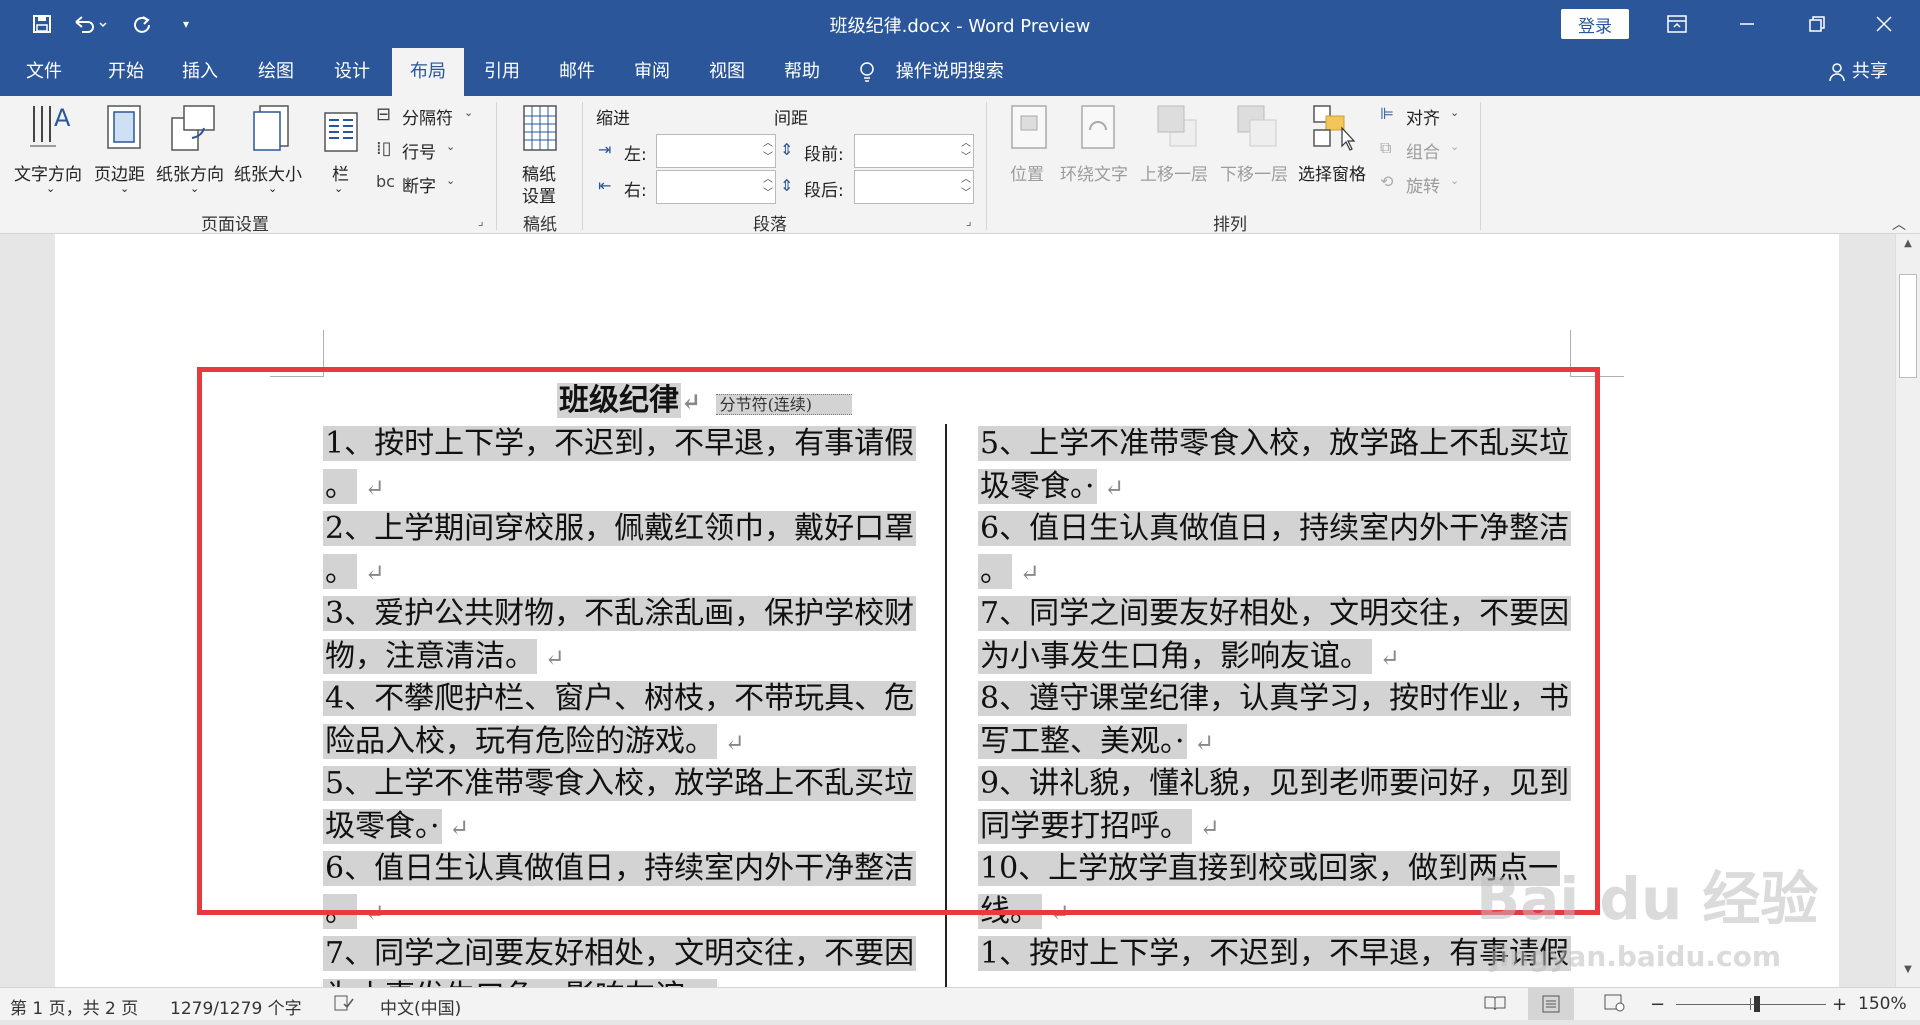 The height and width of the screenshot is (1025, 1920). Describe the element at coordinates (1884, 24) in the screenshot. I see `close-icon` at that location.